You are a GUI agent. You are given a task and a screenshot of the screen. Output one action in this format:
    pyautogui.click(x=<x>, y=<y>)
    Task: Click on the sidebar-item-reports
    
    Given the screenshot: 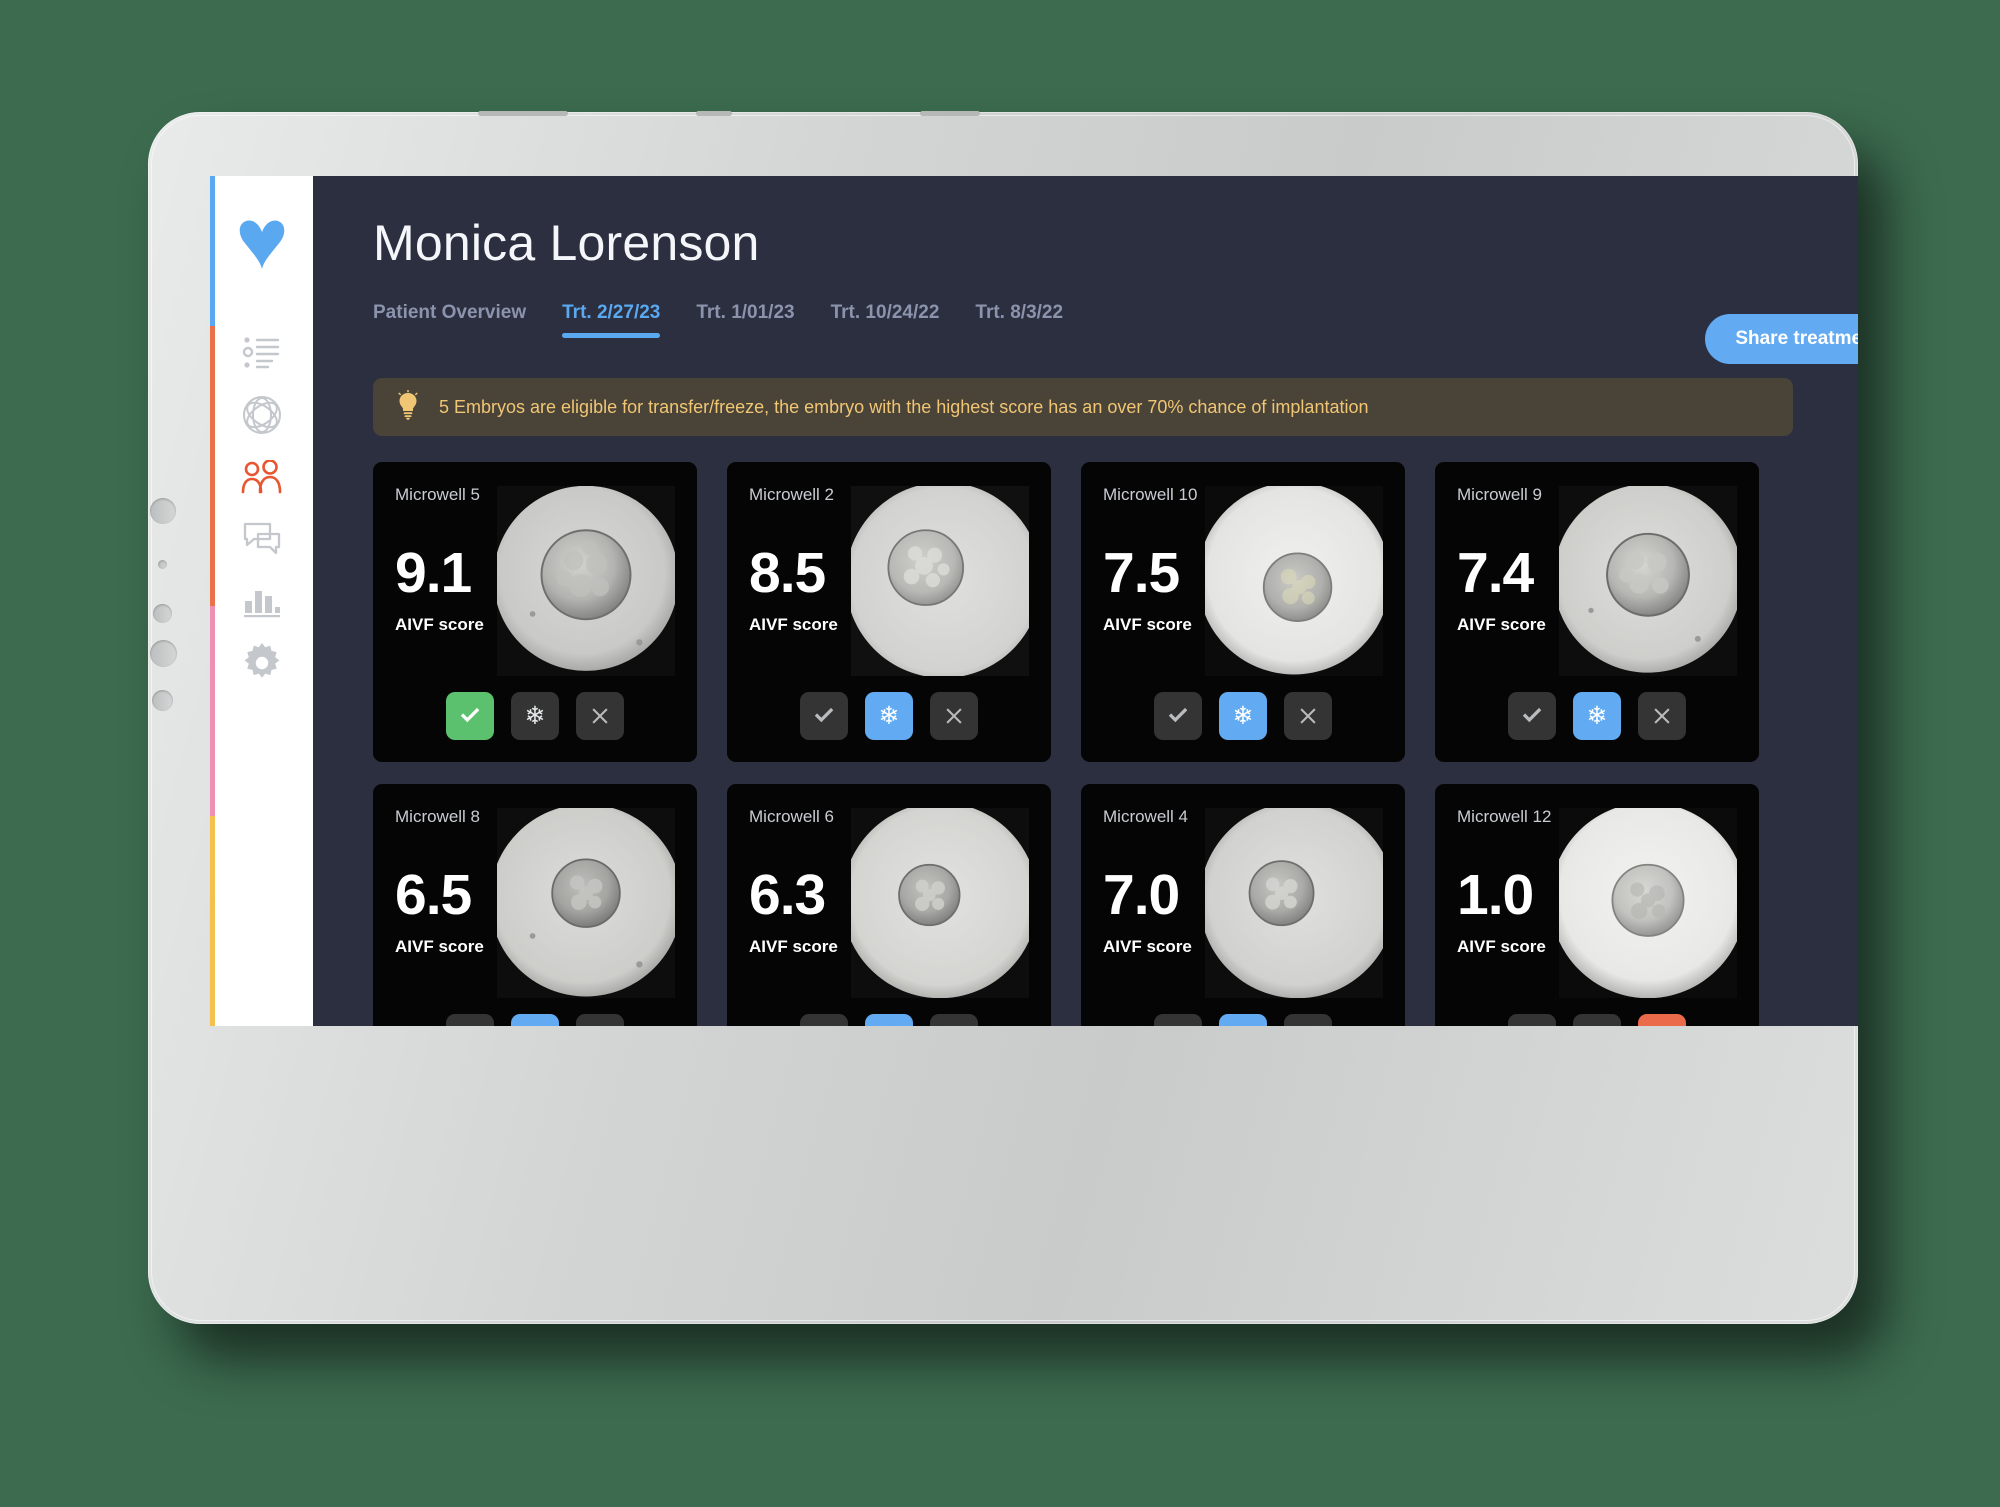 What is the action you would take?
    pyautogui.click(x=261, y=601)
    